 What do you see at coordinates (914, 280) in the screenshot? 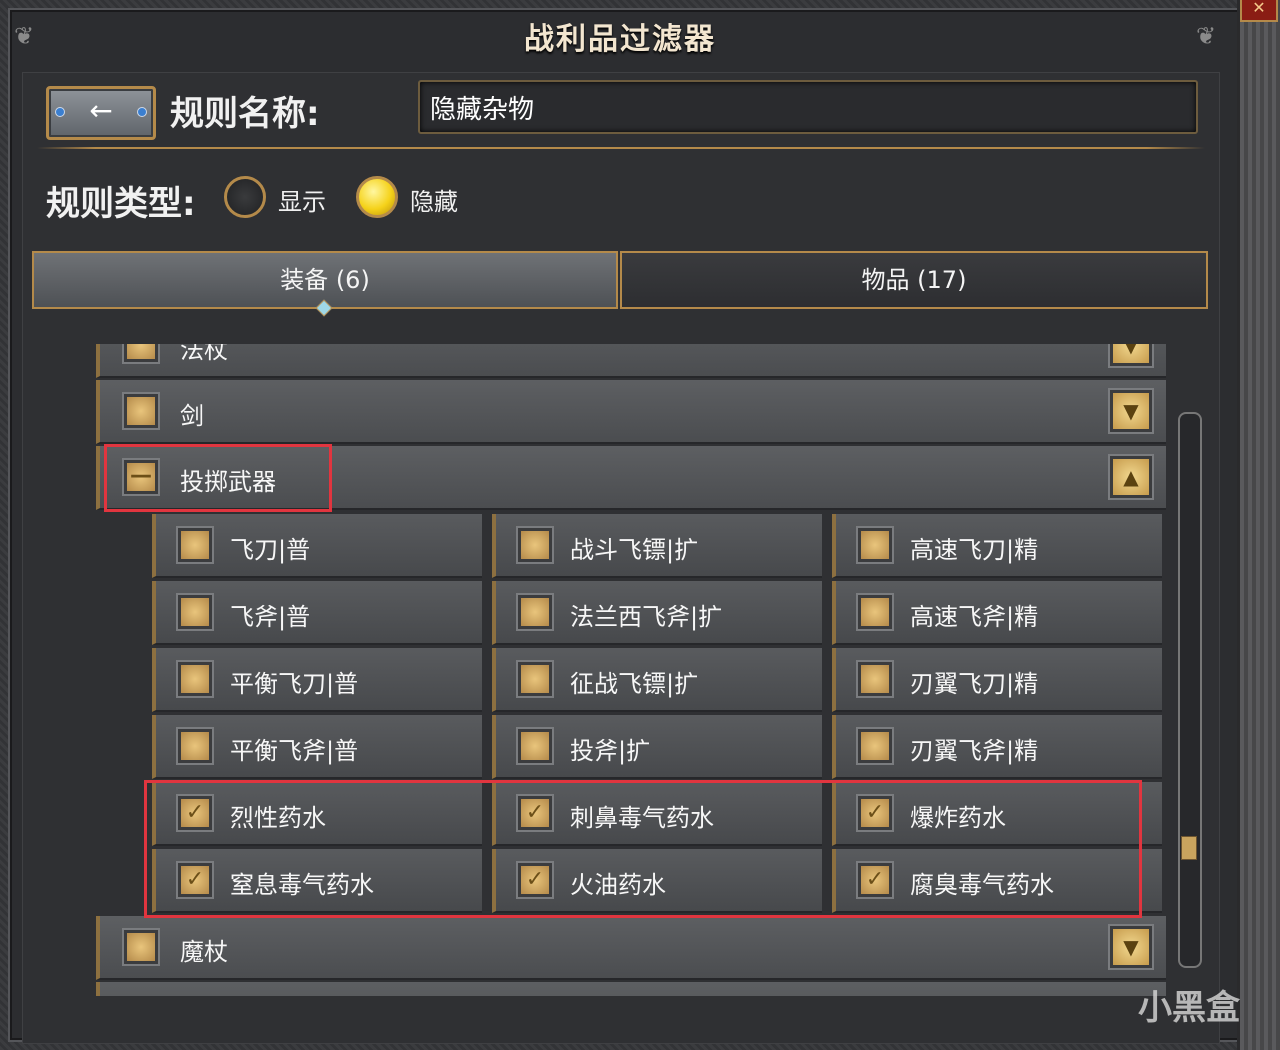
I see `tab-items: 物品 (17)` at bounding box center [914, 280].